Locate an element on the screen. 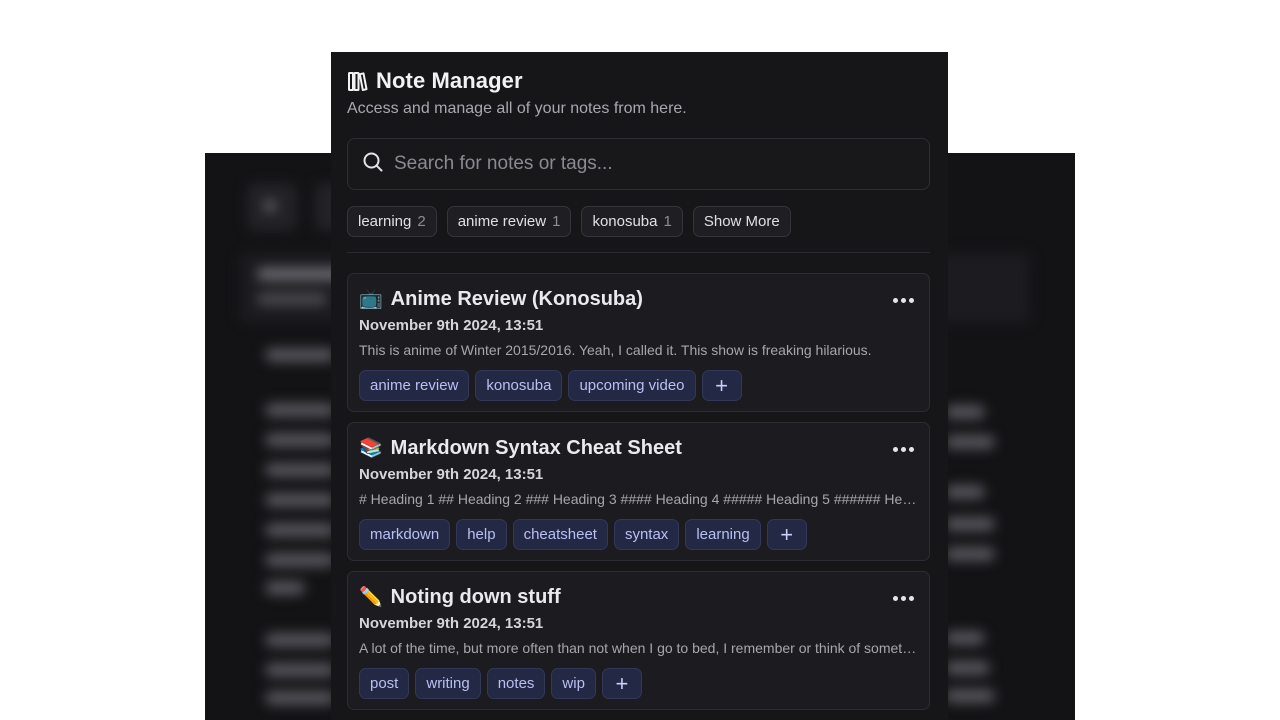  note-tag: cheatsheet is located at coordinates (560, 534).